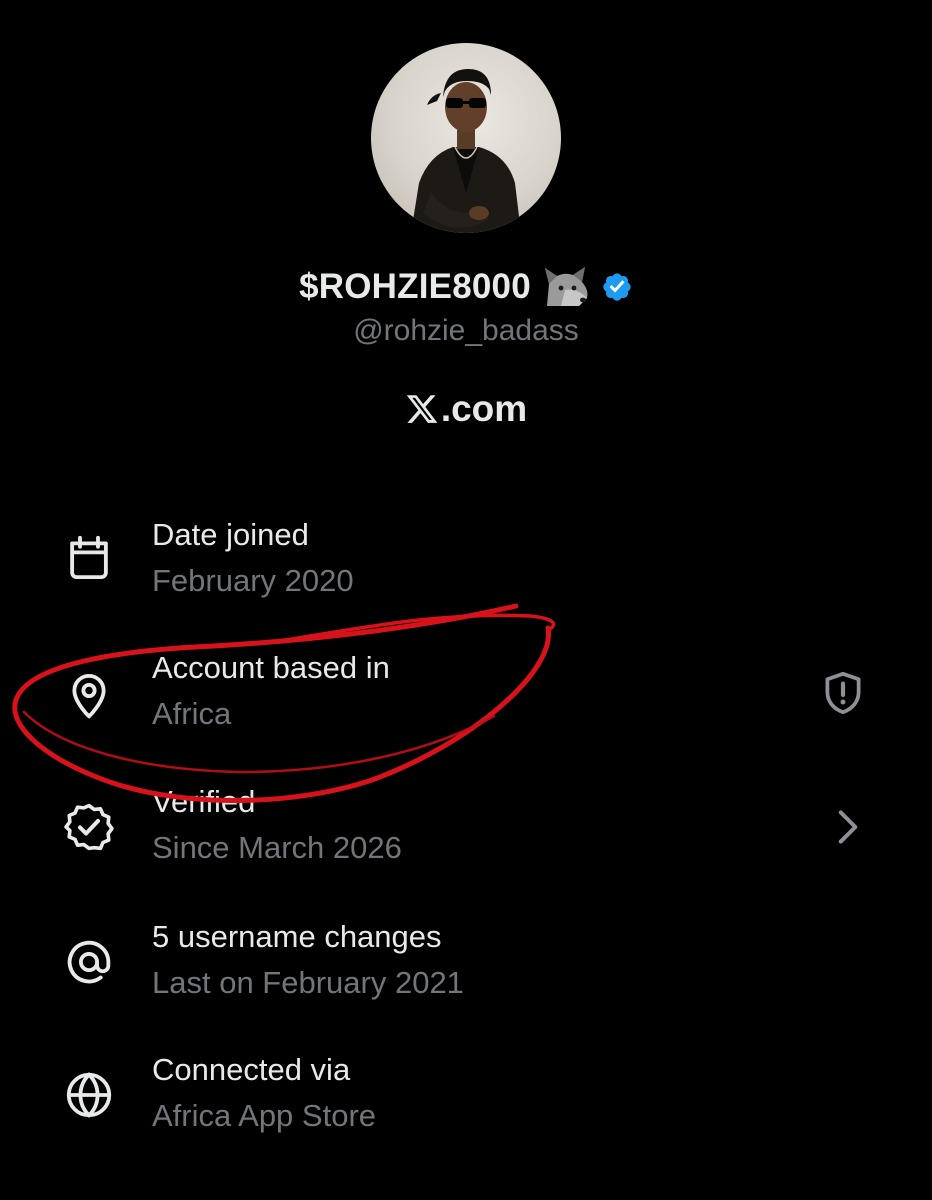  I want to click on profile-handle: @rohzie_badass, so click(466, 330).